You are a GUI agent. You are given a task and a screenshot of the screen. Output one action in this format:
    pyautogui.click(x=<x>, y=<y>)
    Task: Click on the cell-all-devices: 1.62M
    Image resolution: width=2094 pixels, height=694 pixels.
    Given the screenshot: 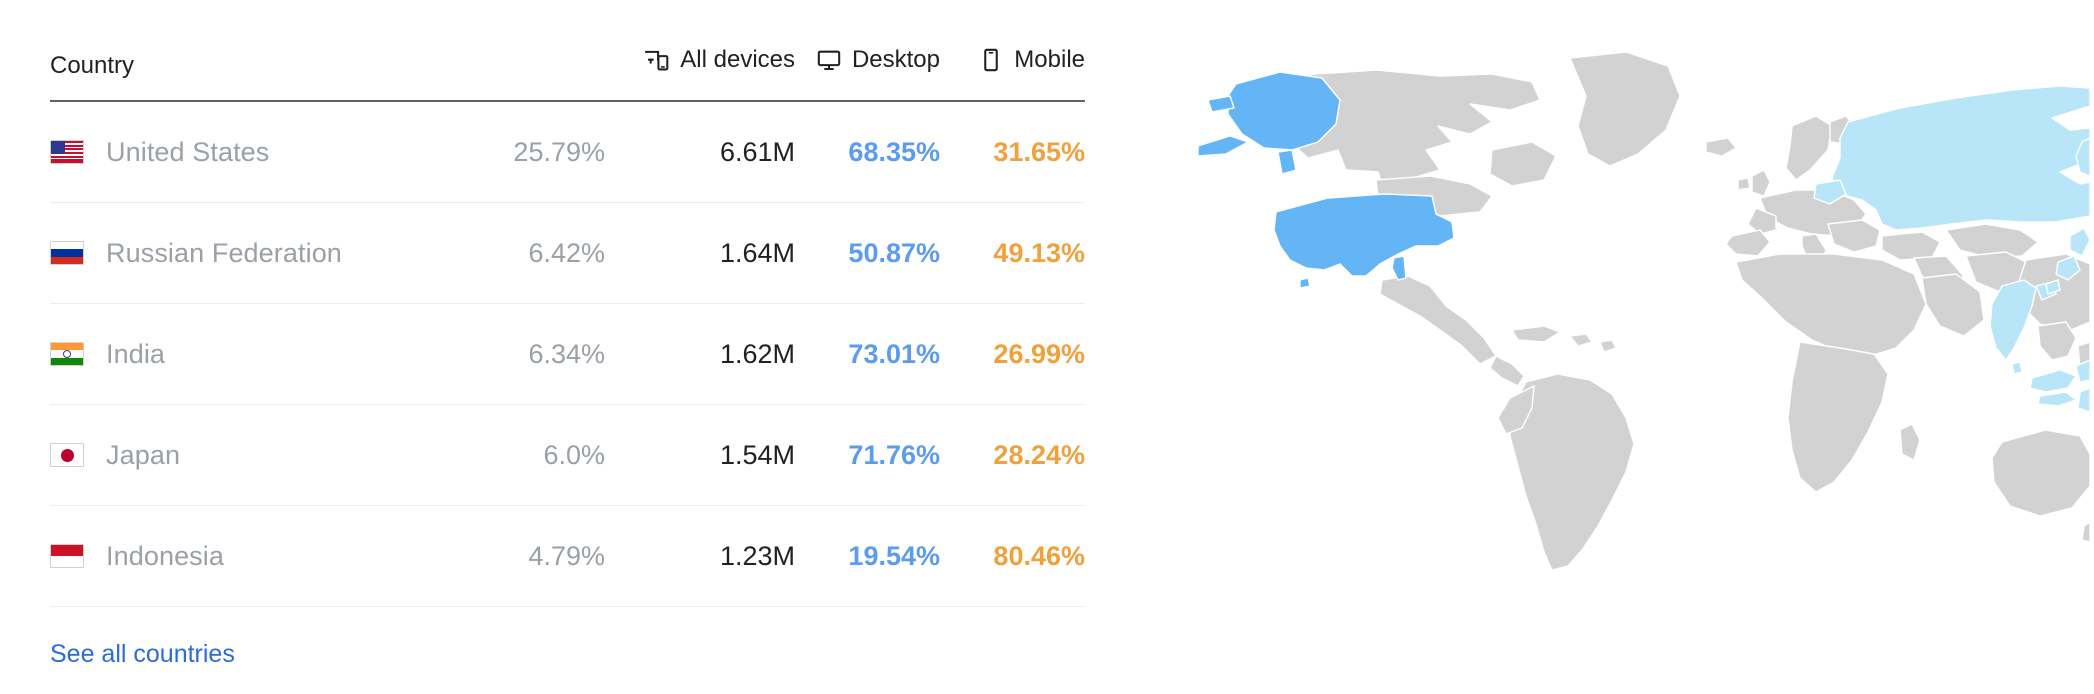 What is the action you would take?
    pyautogui.click(x=700, y=354)
    